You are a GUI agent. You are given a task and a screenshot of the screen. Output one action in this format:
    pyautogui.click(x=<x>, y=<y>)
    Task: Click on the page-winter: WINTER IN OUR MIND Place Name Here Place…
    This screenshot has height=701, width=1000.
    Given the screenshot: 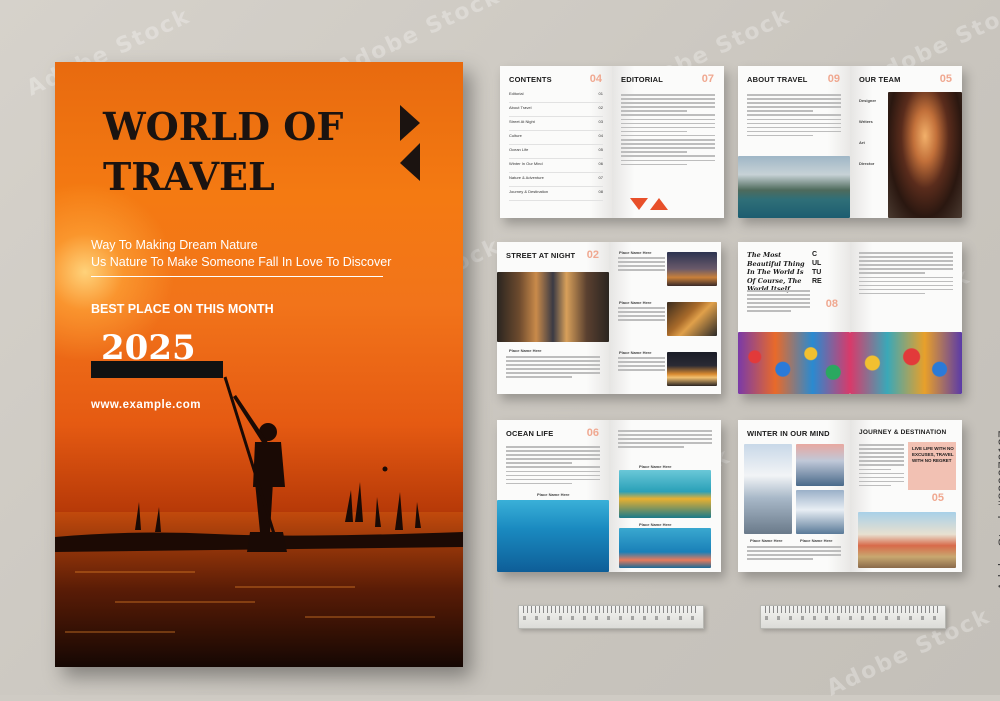 What is the action you would take?
    pyautogui.click(x=794, y=496)
    